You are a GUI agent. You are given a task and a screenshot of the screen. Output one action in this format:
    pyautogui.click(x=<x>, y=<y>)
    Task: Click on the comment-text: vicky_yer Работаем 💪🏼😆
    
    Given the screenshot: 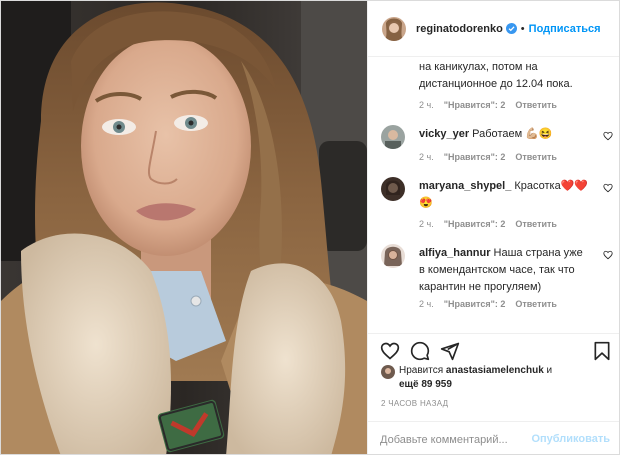 What is the action you would take?
    pyautogui.click(x=504, y=134)
    